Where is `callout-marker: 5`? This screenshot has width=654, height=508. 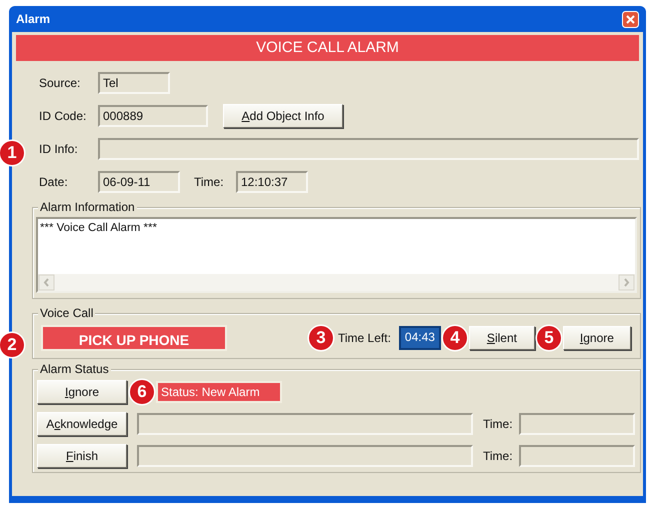 callout-marker: 5 is located at coordinates (548, 338).